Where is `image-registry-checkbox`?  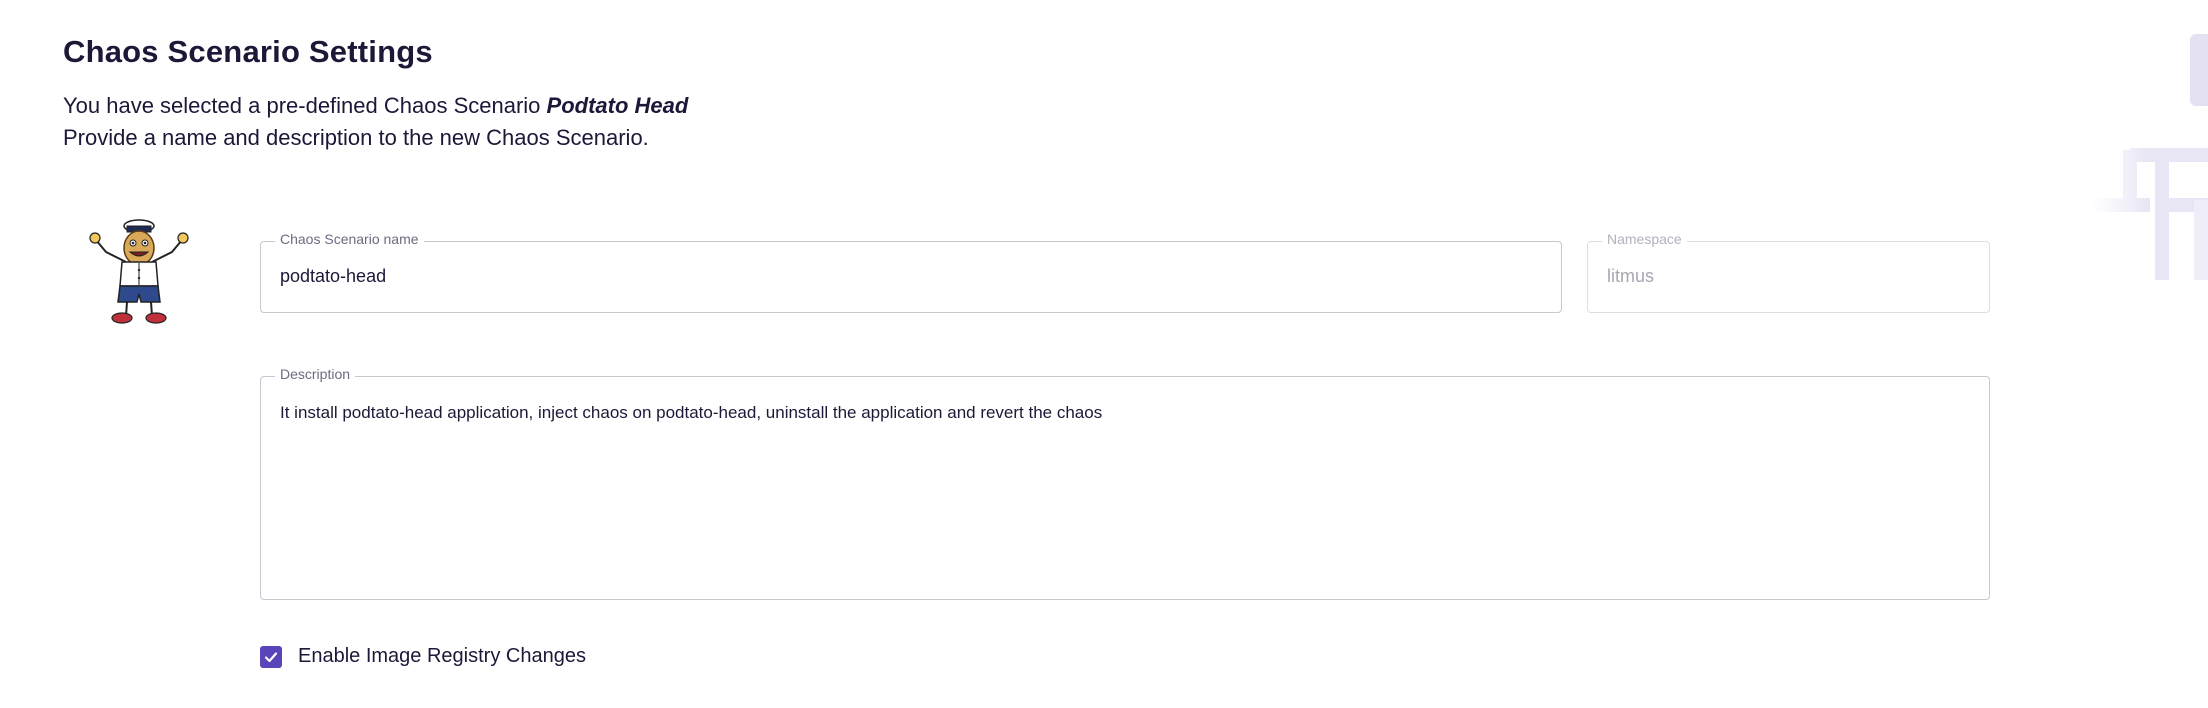
image-registry-checkbox is located at coordinates (271, 656).